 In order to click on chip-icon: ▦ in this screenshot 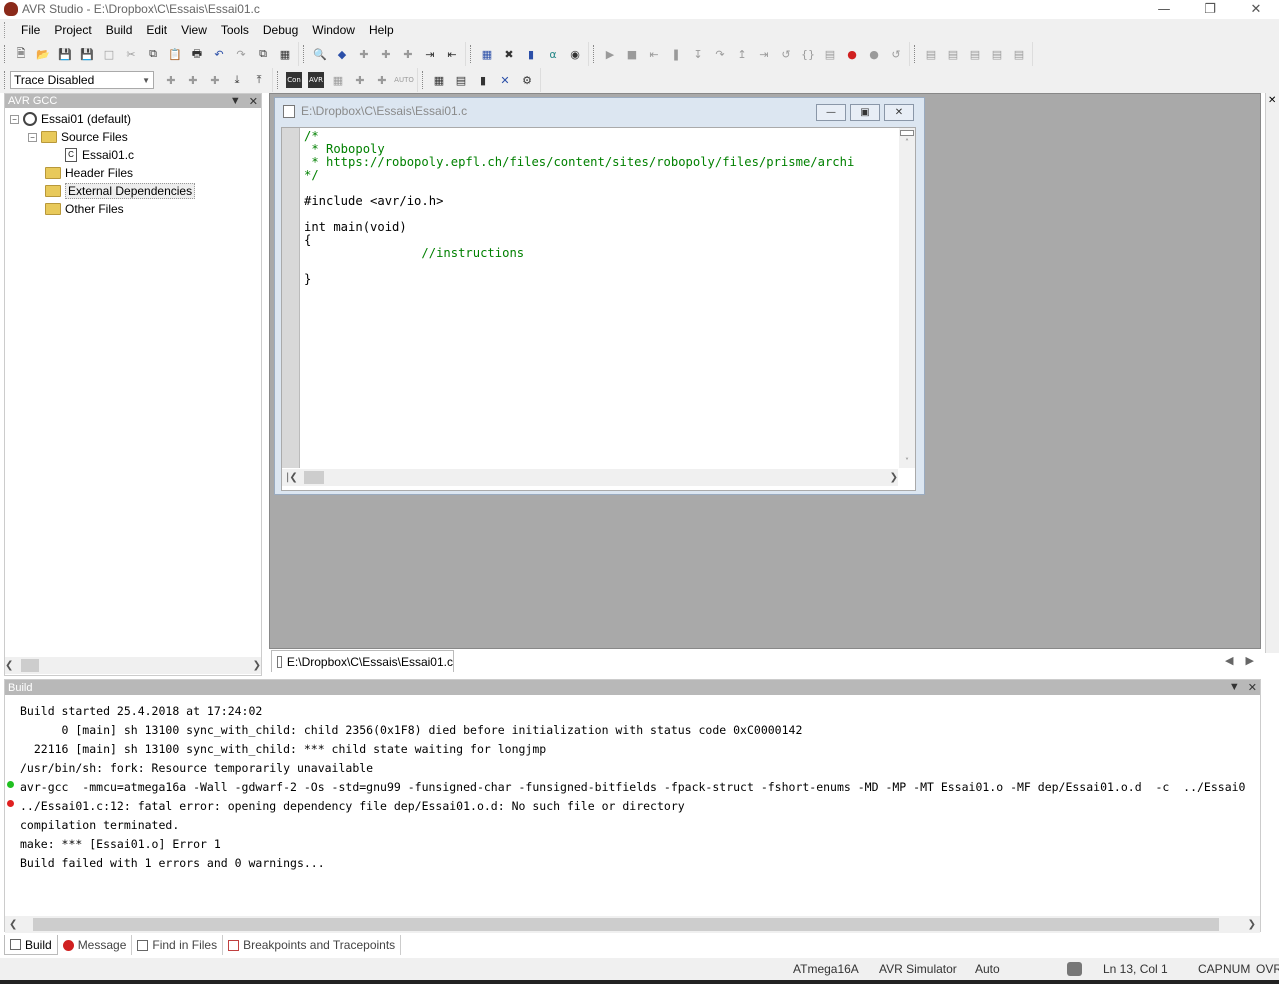, I will do `click(338, 80)`.